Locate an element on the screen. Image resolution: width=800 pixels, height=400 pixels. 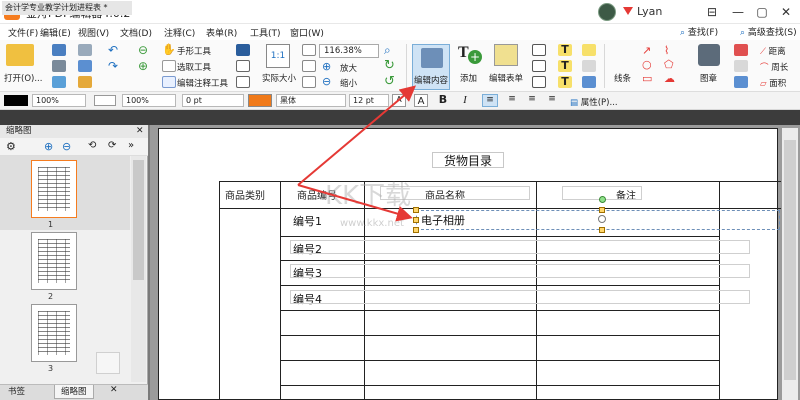
panel-close-icon: ✕ is located at coordinates (140, 131).